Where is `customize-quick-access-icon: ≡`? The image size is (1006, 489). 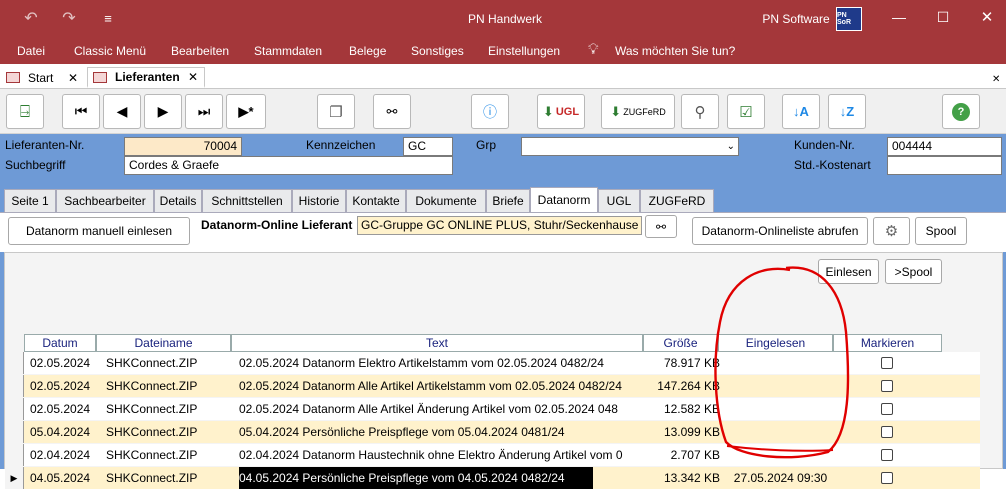
customize-quick-access-icon: ≡ is located at coordinates (108, 18).